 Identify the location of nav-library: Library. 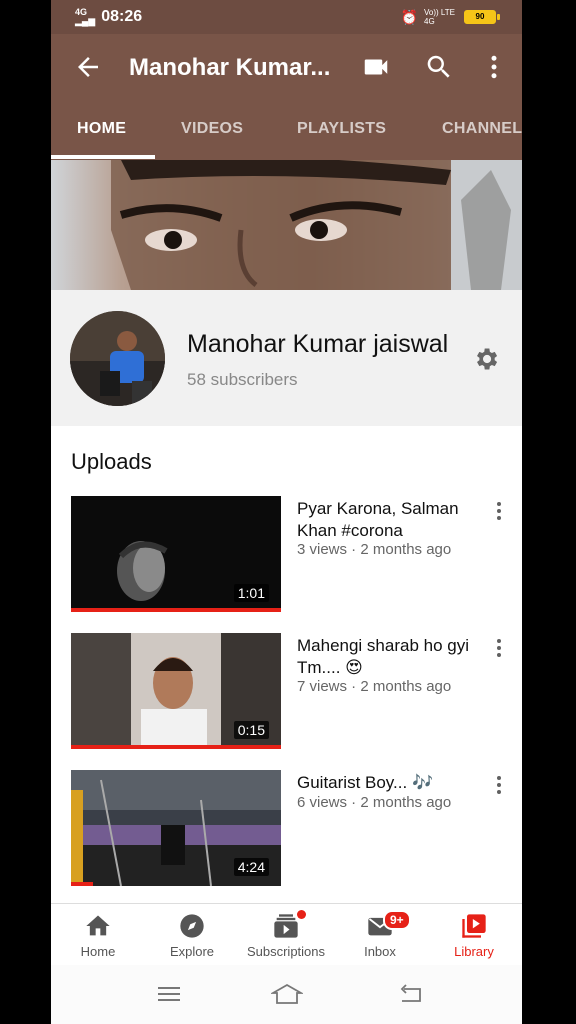
(474, 935).